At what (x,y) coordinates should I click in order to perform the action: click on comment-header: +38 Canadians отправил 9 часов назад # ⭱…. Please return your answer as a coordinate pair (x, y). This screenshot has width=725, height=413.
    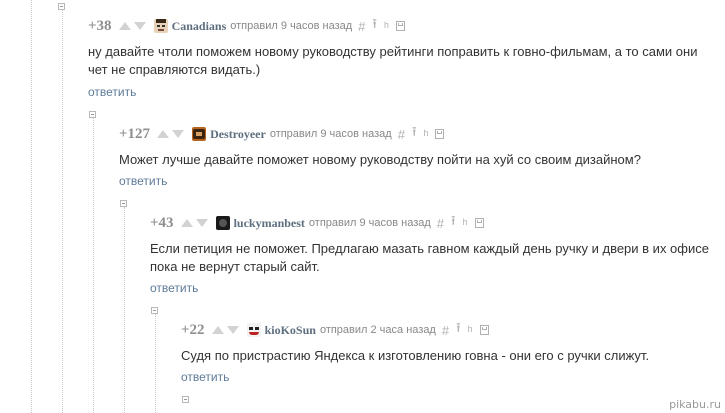
    Looking at the image, I should click on (246, 26).